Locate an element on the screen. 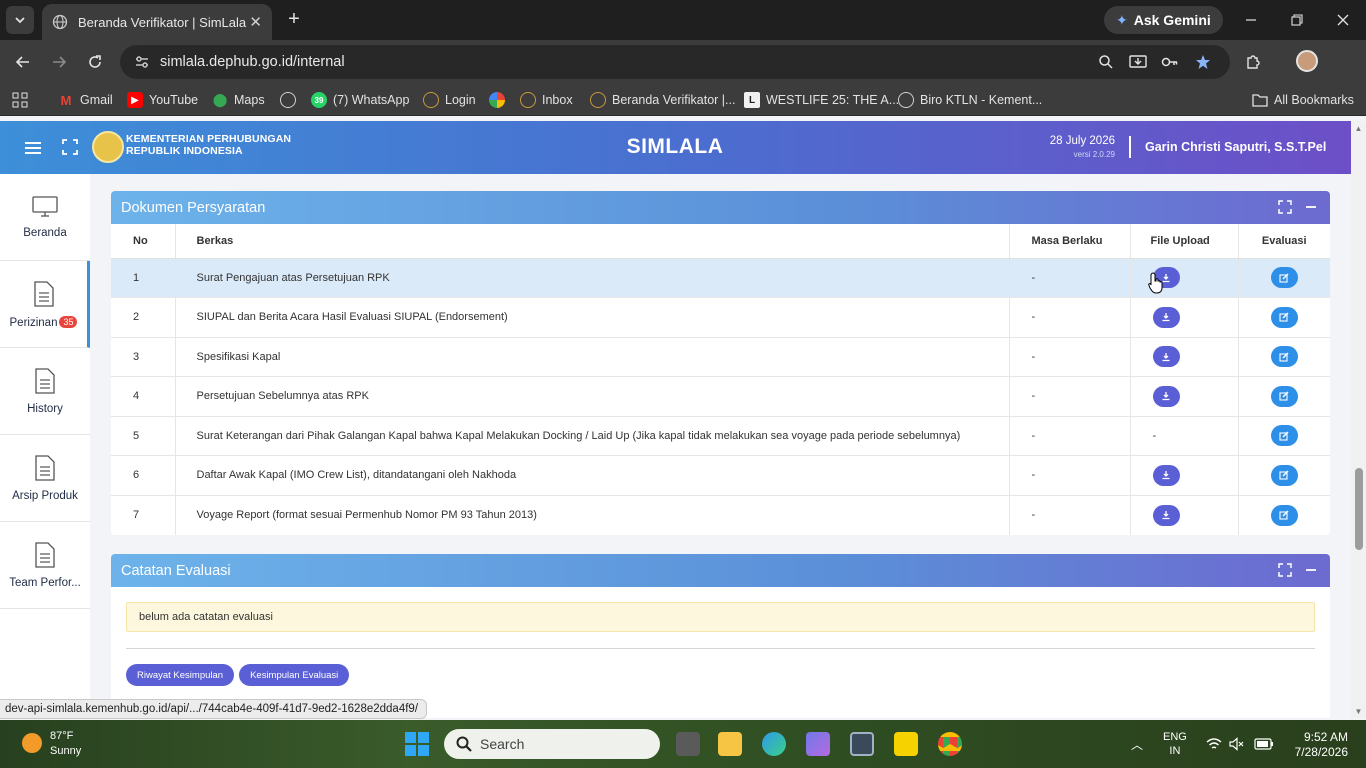 The width and height of the screenshot is (1366, 768). chrome-icon is located at coordinates (950, 744).